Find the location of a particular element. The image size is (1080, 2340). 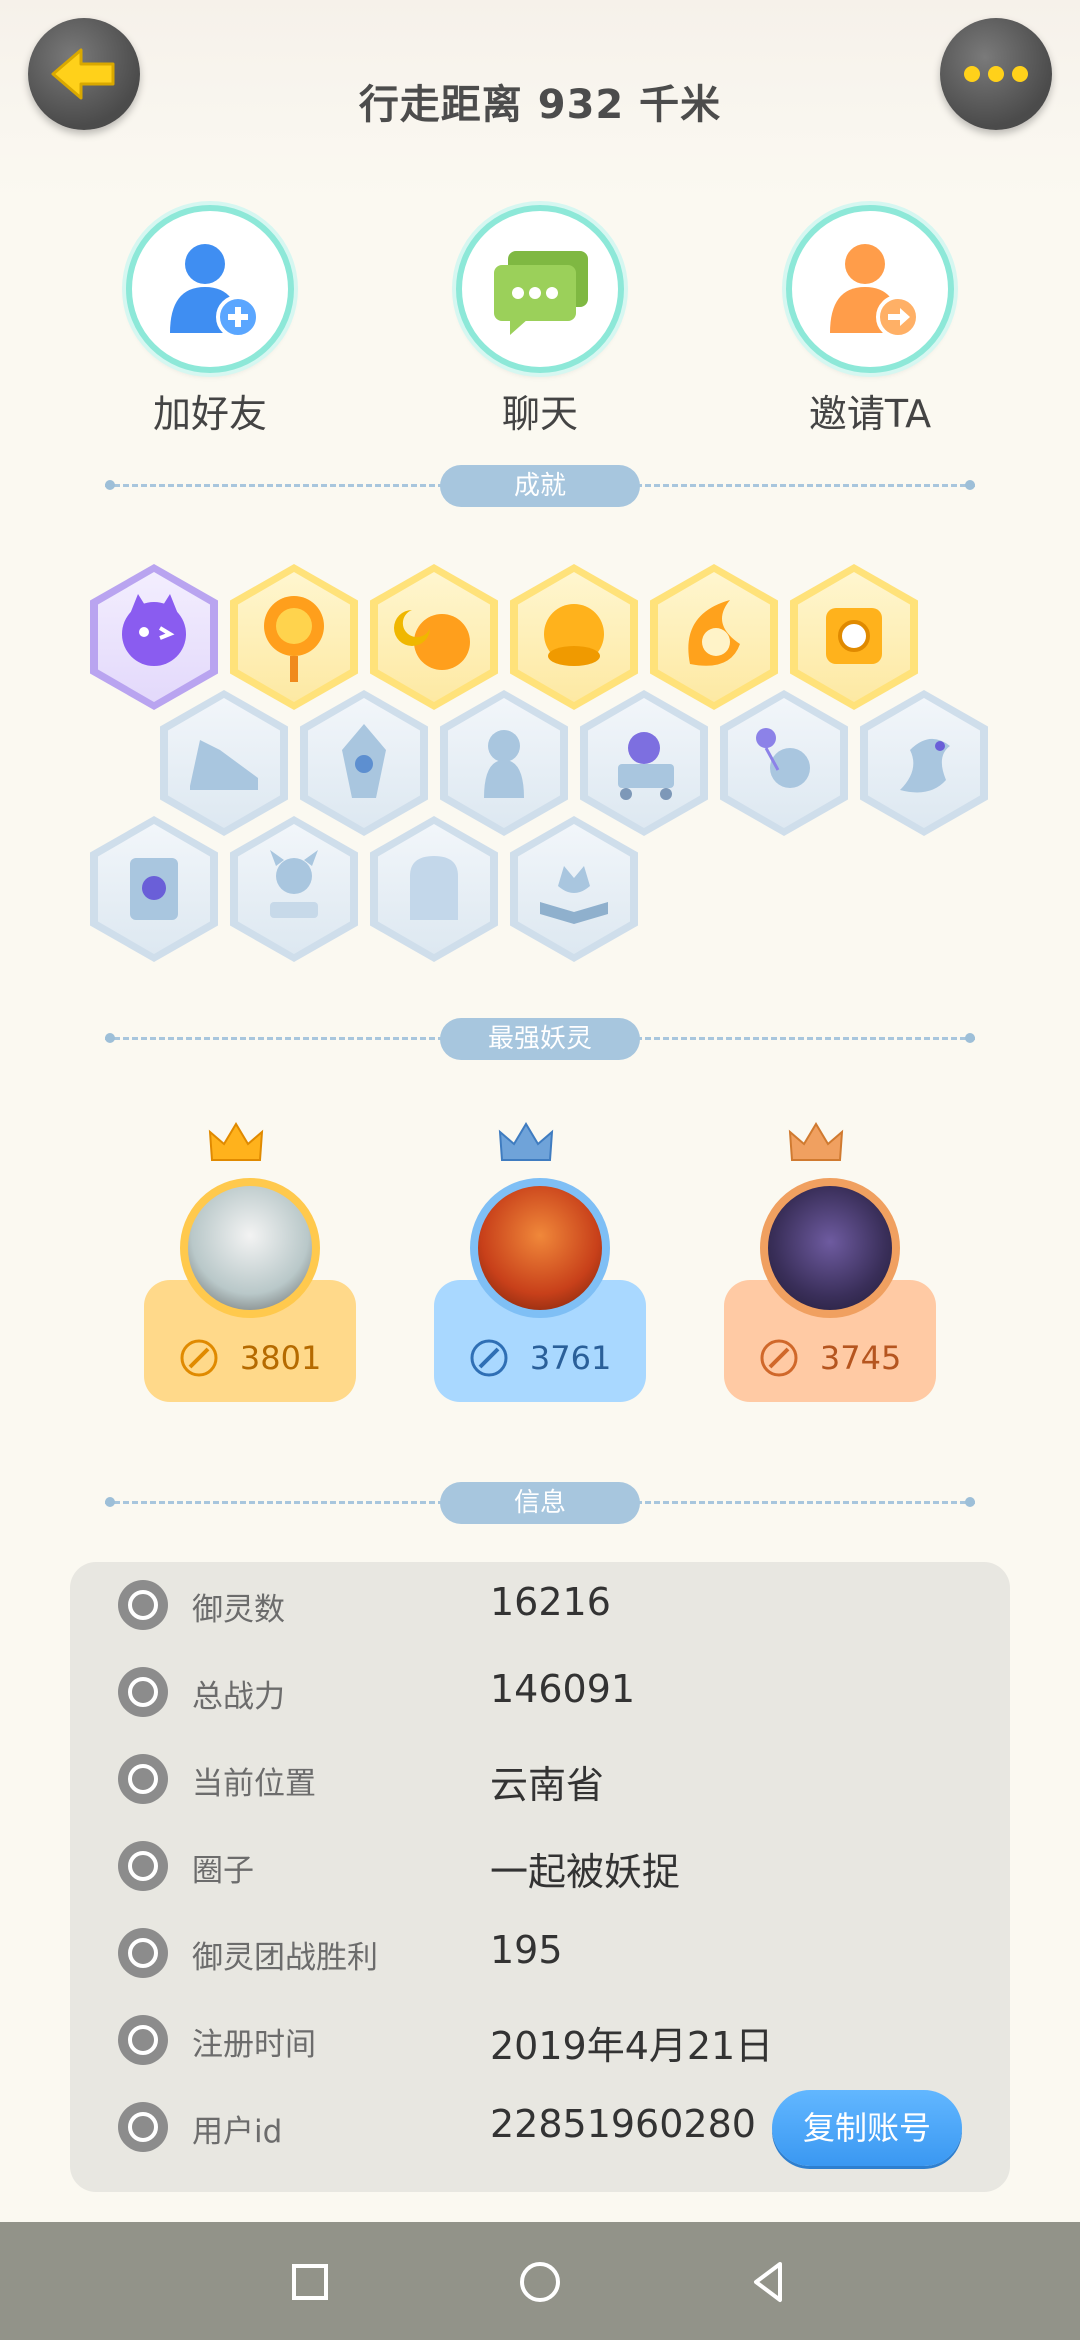

more-icon is located at coordinates (996, 74).